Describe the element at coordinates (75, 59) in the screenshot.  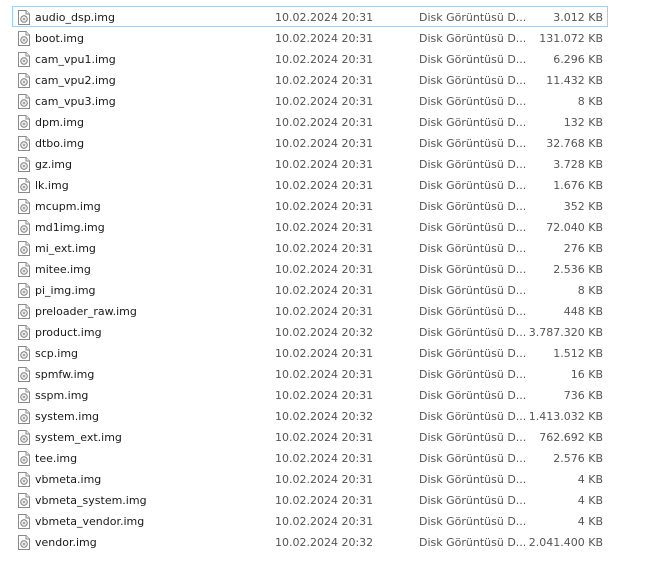
I see `file-name: cam_vpu1.img` at that location.